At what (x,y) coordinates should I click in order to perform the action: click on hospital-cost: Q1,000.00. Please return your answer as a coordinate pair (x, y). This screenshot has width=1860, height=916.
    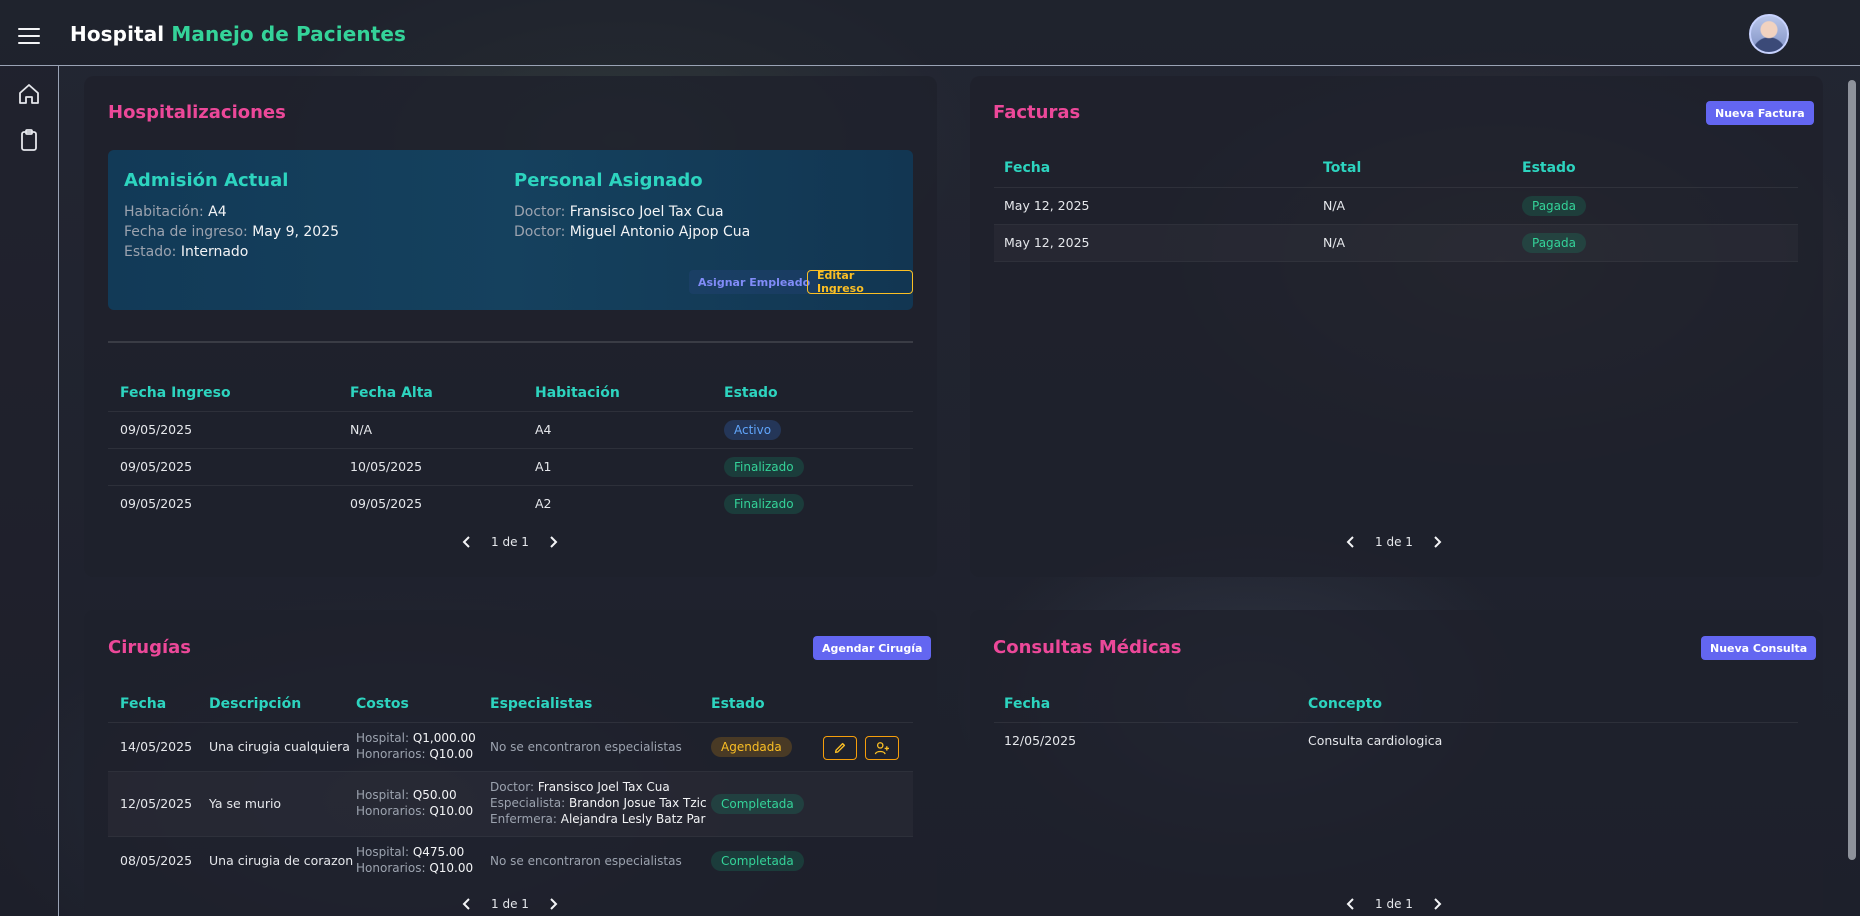
    Looking at the image, I should click on (444, 738).